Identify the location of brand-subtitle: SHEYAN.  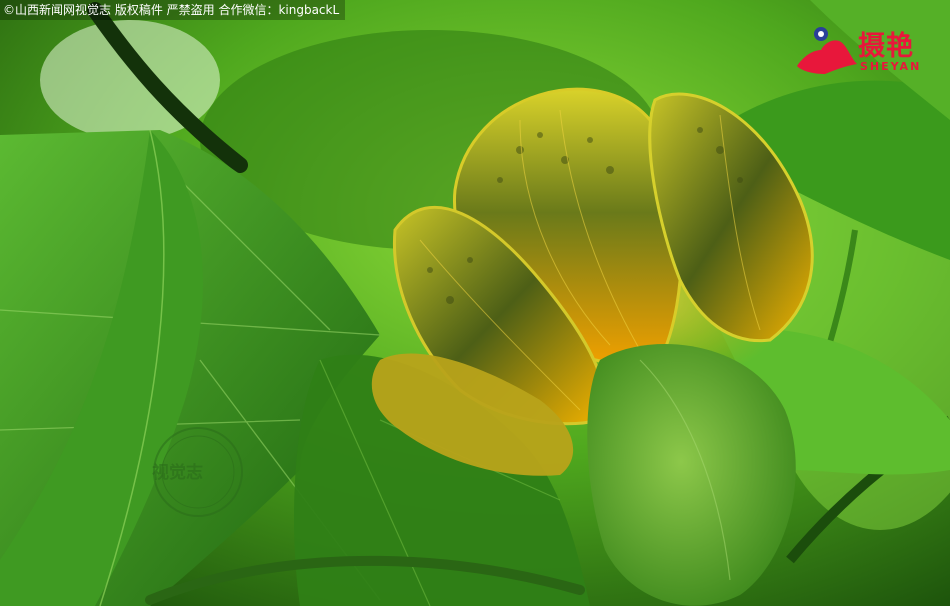
(891, 66).